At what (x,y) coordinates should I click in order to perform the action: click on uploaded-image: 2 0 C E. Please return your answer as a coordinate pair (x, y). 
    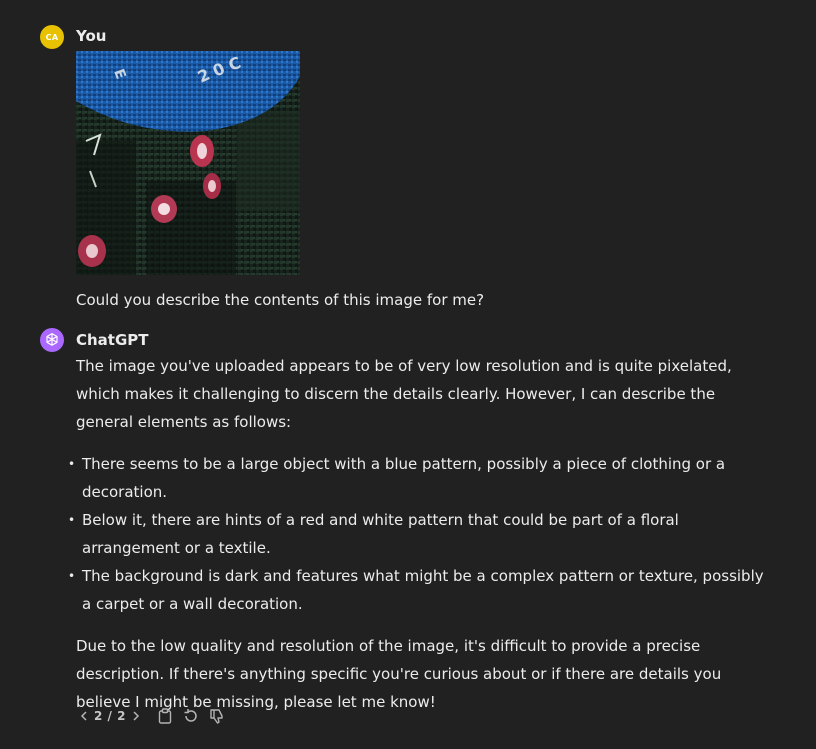
    Looking at the image, I should click on (188, 163).